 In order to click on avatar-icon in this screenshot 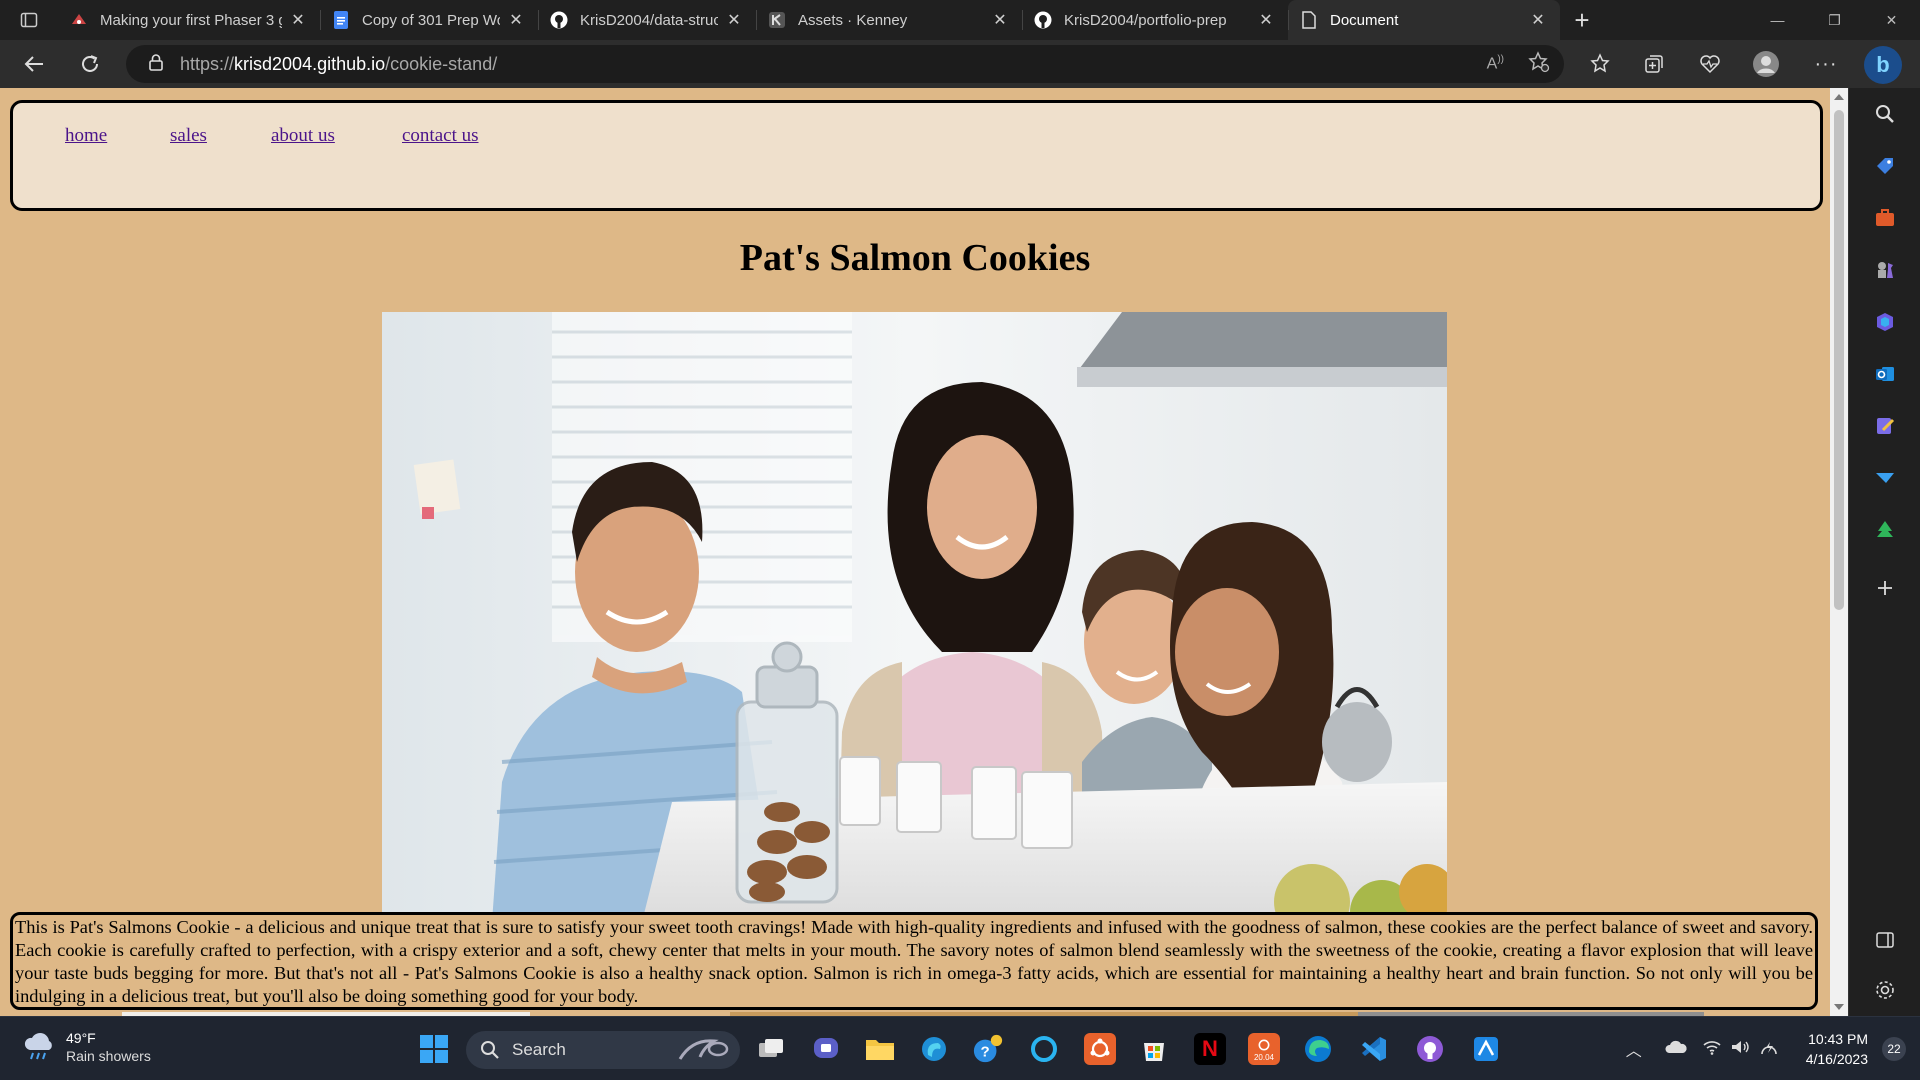, I will do `click(1766, 64)`.